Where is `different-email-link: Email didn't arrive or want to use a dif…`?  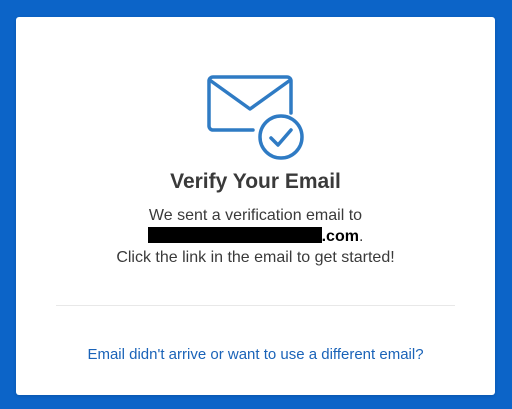
different-email-link: Email didn't arrive or want to use a dif… is located at coordinates (255, 355).